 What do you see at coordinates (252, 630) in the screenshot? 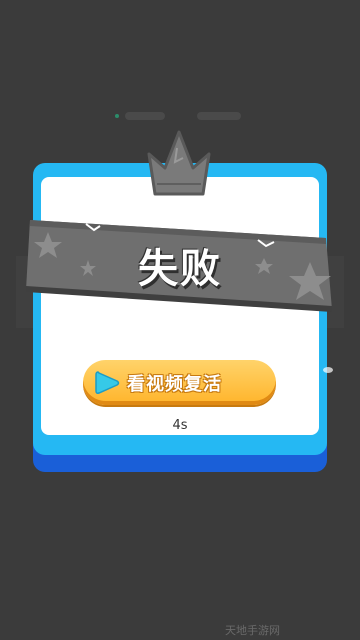
I see `watermark: 天地手游网` at bounding box center [252, 630].